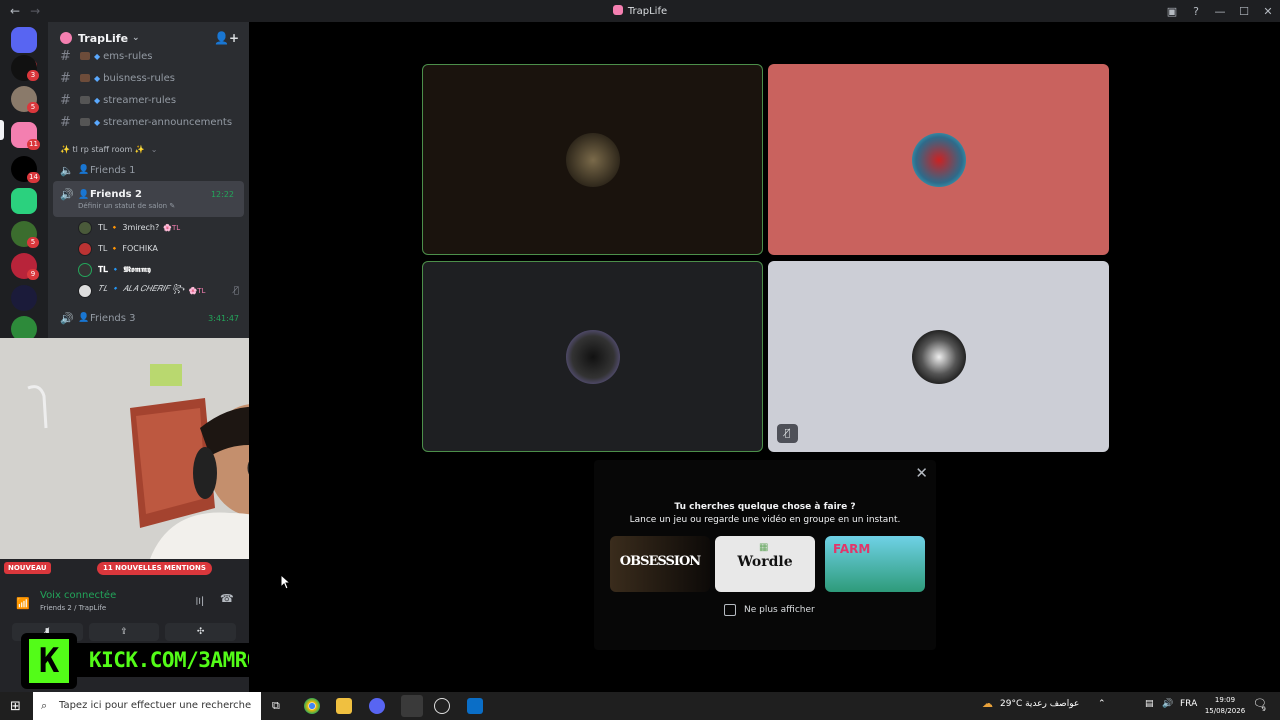  What do you see at coordinates (475, 706) in the screenshot?
I see `app-taskbar-icon` at bounding box center [475, 706].